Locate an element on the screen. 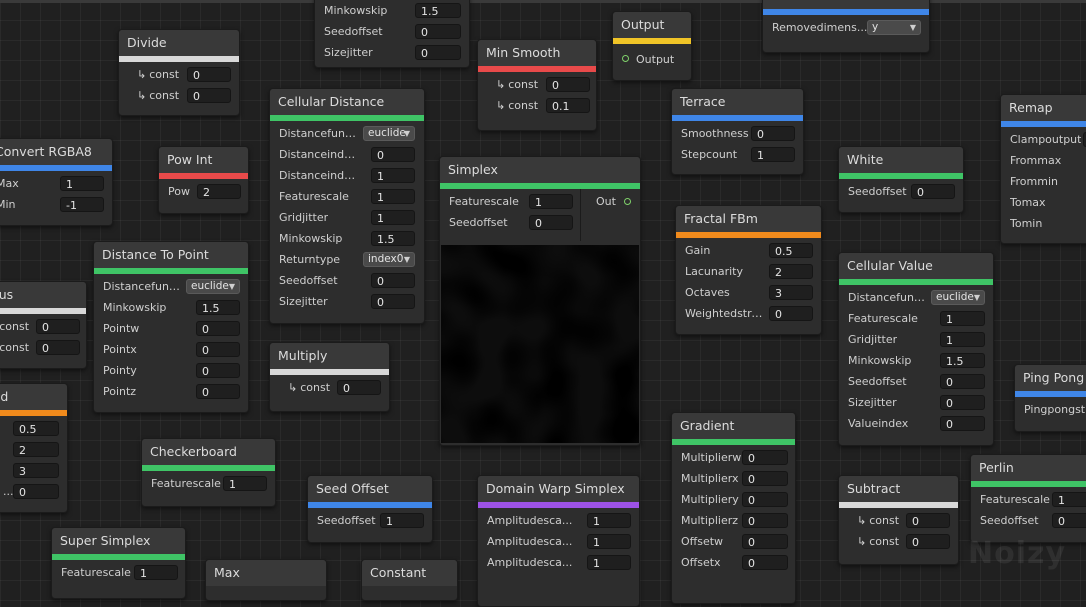 This screenshot has width=1086, height=607. node-cellular-partial: Minkowskip 1.5 Seedoffset 0 Sizejitter 0 is located at coordinates (392, 34).